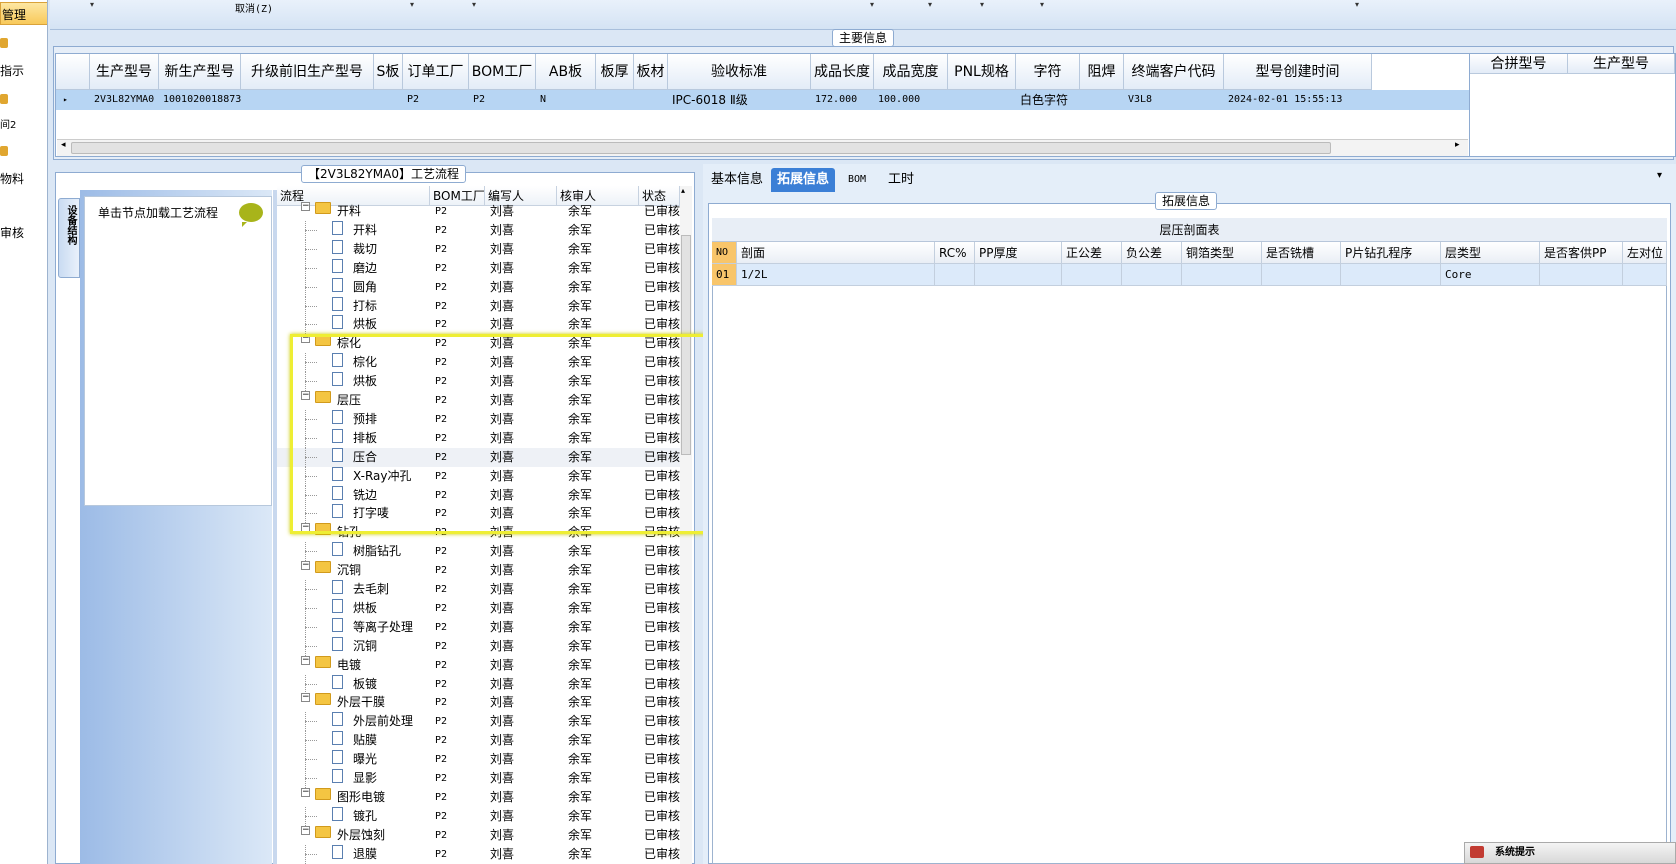 This screenshot has width=1676, height=864. Describe the element at coordinates (1048, 72) in the screenshot. I see `col-header: 字符` at that location.